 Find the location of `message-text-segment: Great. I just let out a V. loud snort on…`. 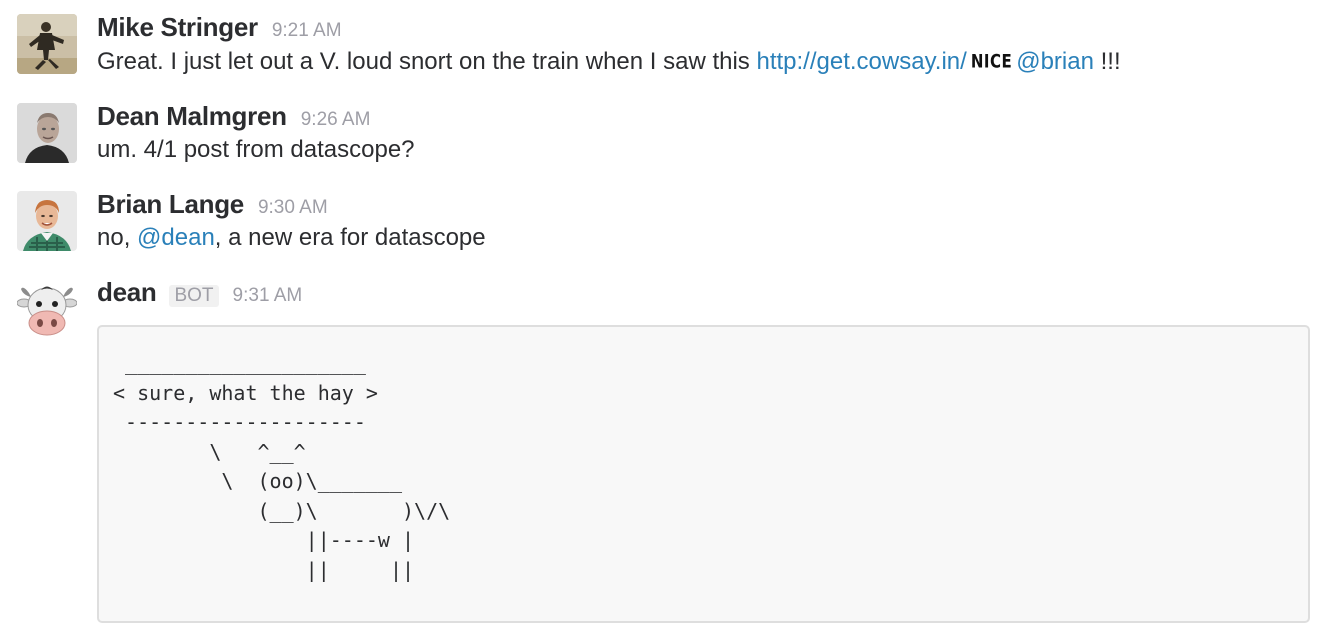

message-text-segment: Great. I just let out a V. loud snort on… is located at coordinates (427, 61).